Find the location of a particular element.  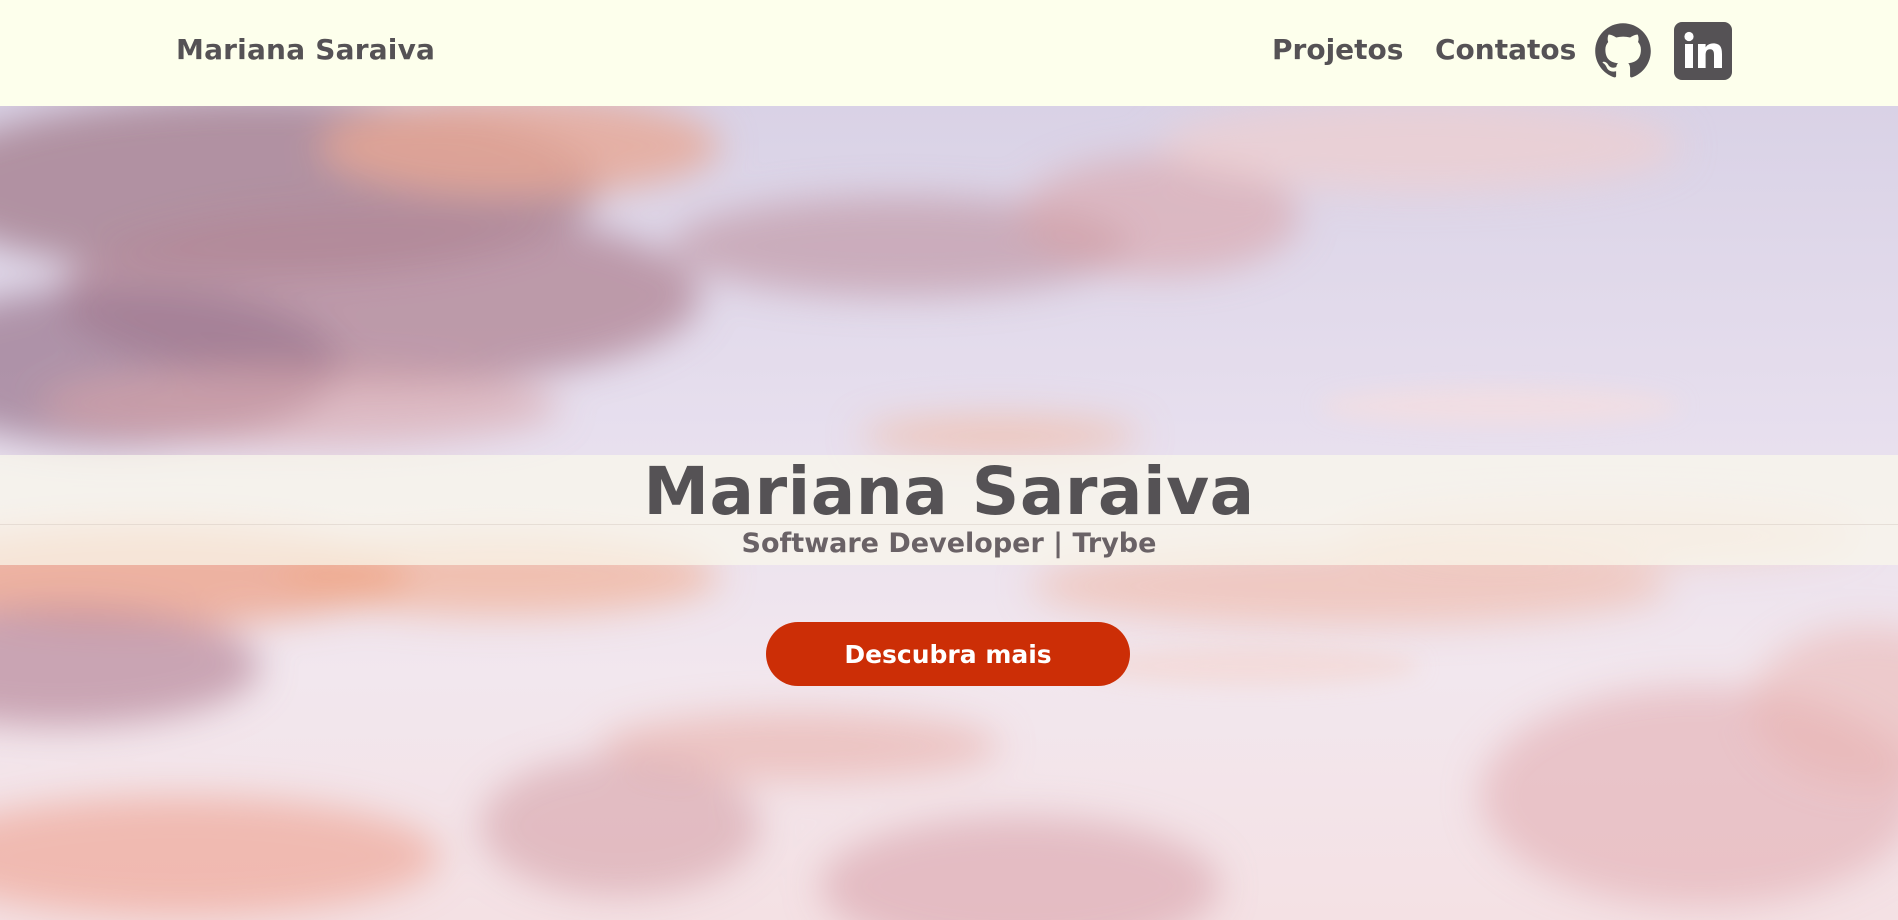

github-icon is located at coordinates (1623, 50).